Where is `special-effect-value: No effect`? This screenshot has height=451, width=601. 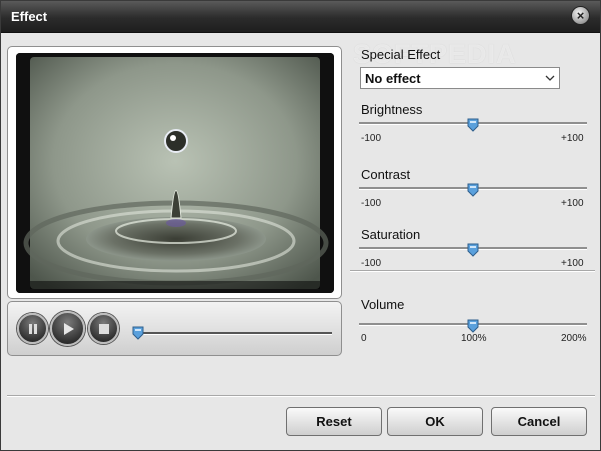
special-effect-value: No effect is located at coordinates (393, 78).